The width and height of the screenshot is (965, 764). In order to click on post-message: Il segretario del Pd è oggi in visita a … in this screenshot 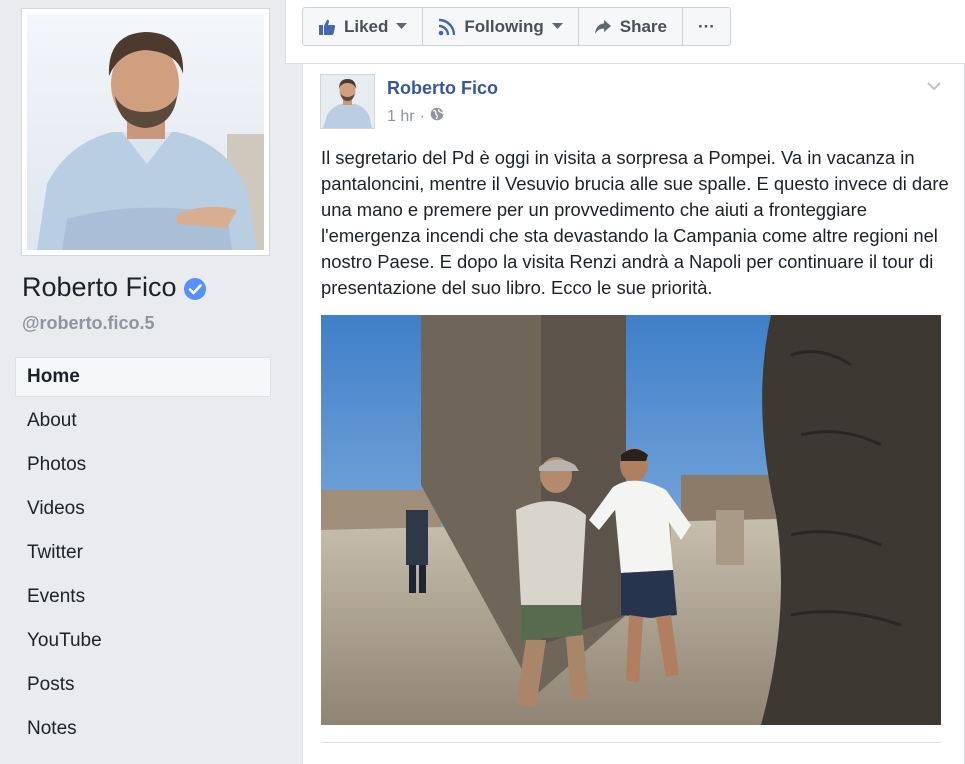, I will do `click(635, 222)`.